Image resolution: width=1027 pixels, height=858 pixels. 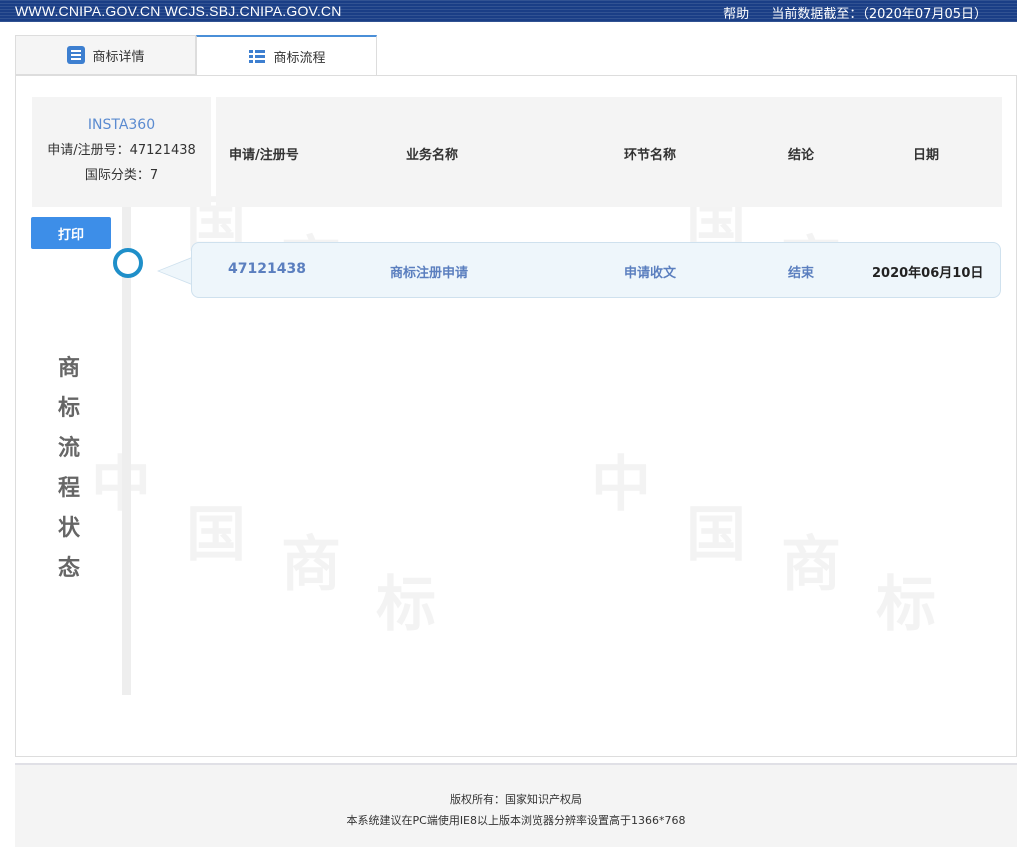 What do you see at coordinates (516, 820) in the screenshot?
I see `browser-notice: 本系统建议在PC端使用IE8以上版本浏览器分辨率设置高于1366*768` at bounding box center [516, 820].